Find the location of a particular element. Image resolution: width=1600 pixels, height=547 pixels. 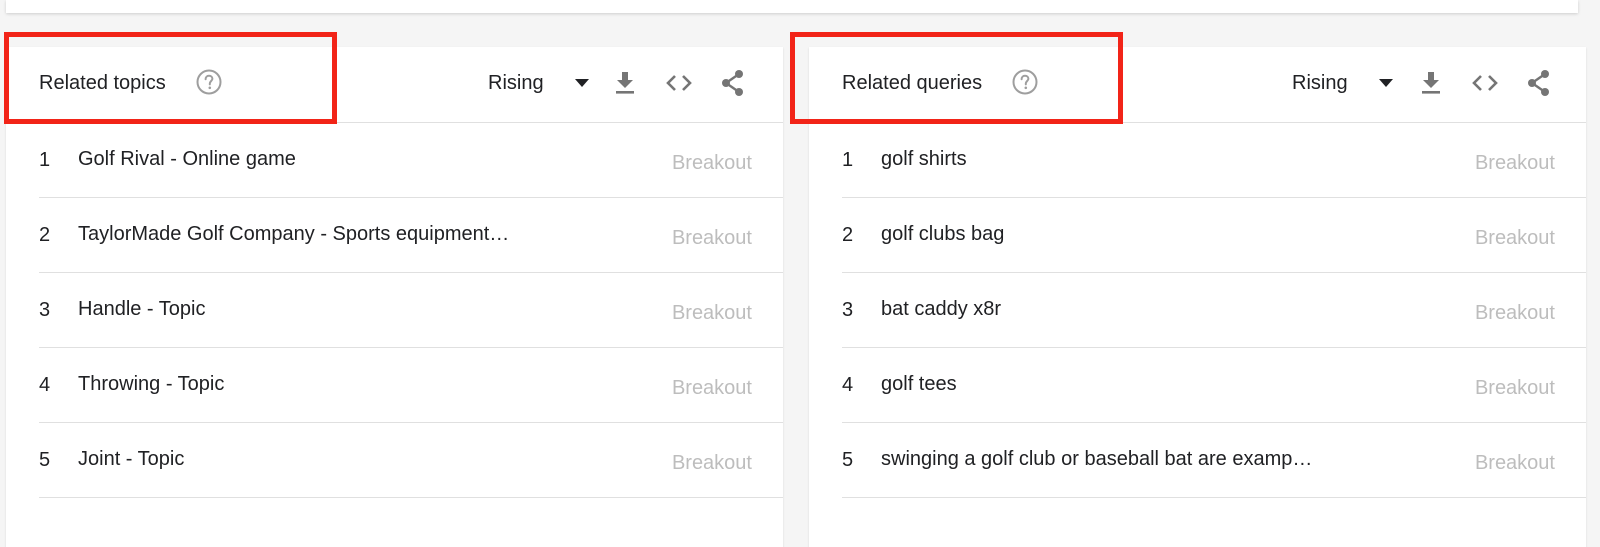

related-topics-title: Related topics is located at coordinates (102, 83).